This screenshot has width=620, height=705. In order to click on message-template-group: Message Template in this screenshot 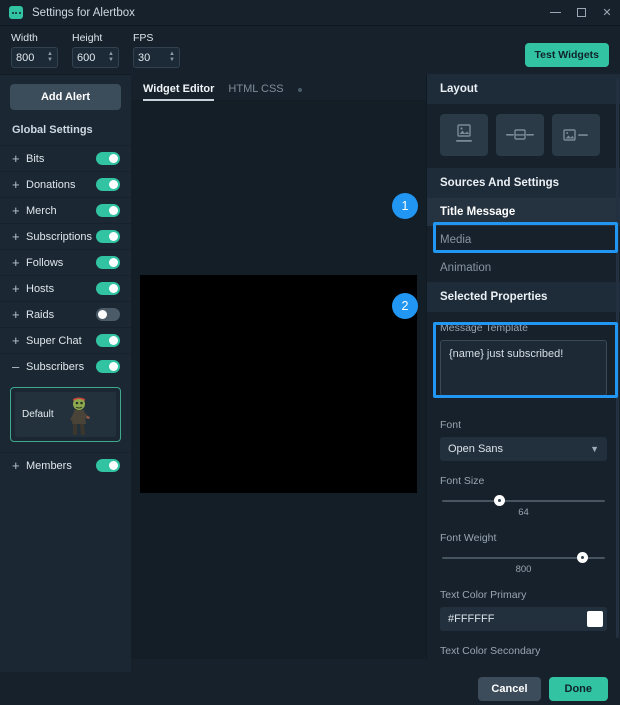, I will do `click(523, 358)`.